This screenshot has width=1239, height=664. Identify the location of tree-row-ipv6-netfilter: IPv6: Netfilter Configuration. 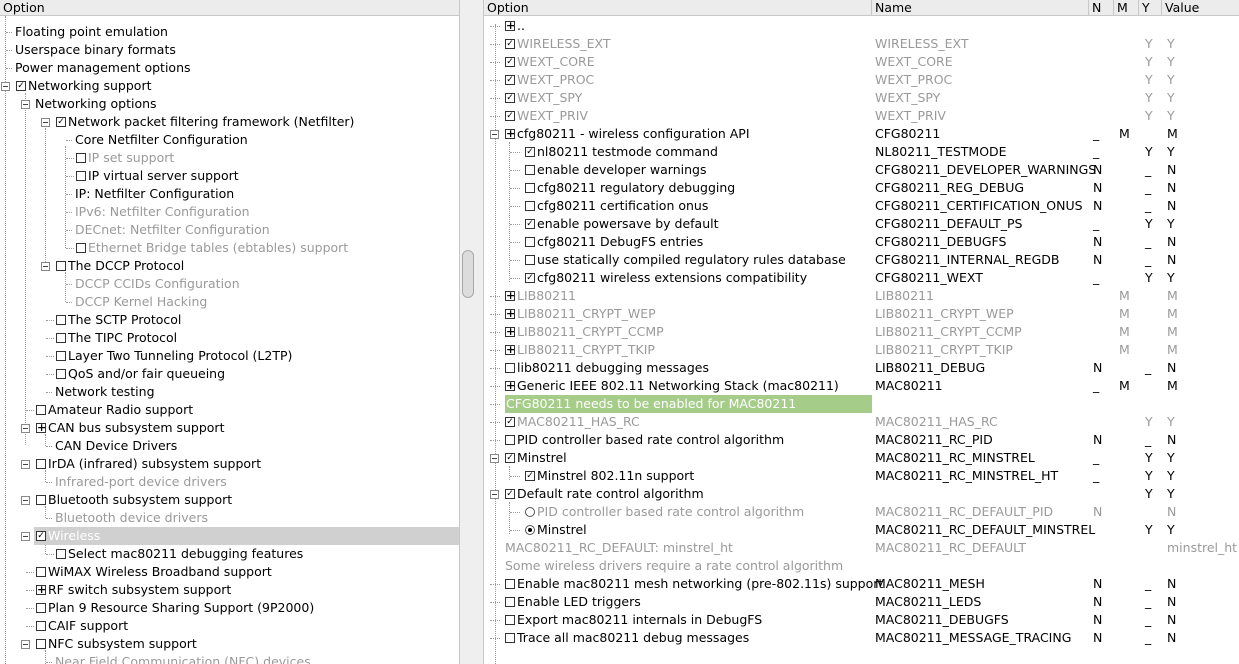
(229, 212).